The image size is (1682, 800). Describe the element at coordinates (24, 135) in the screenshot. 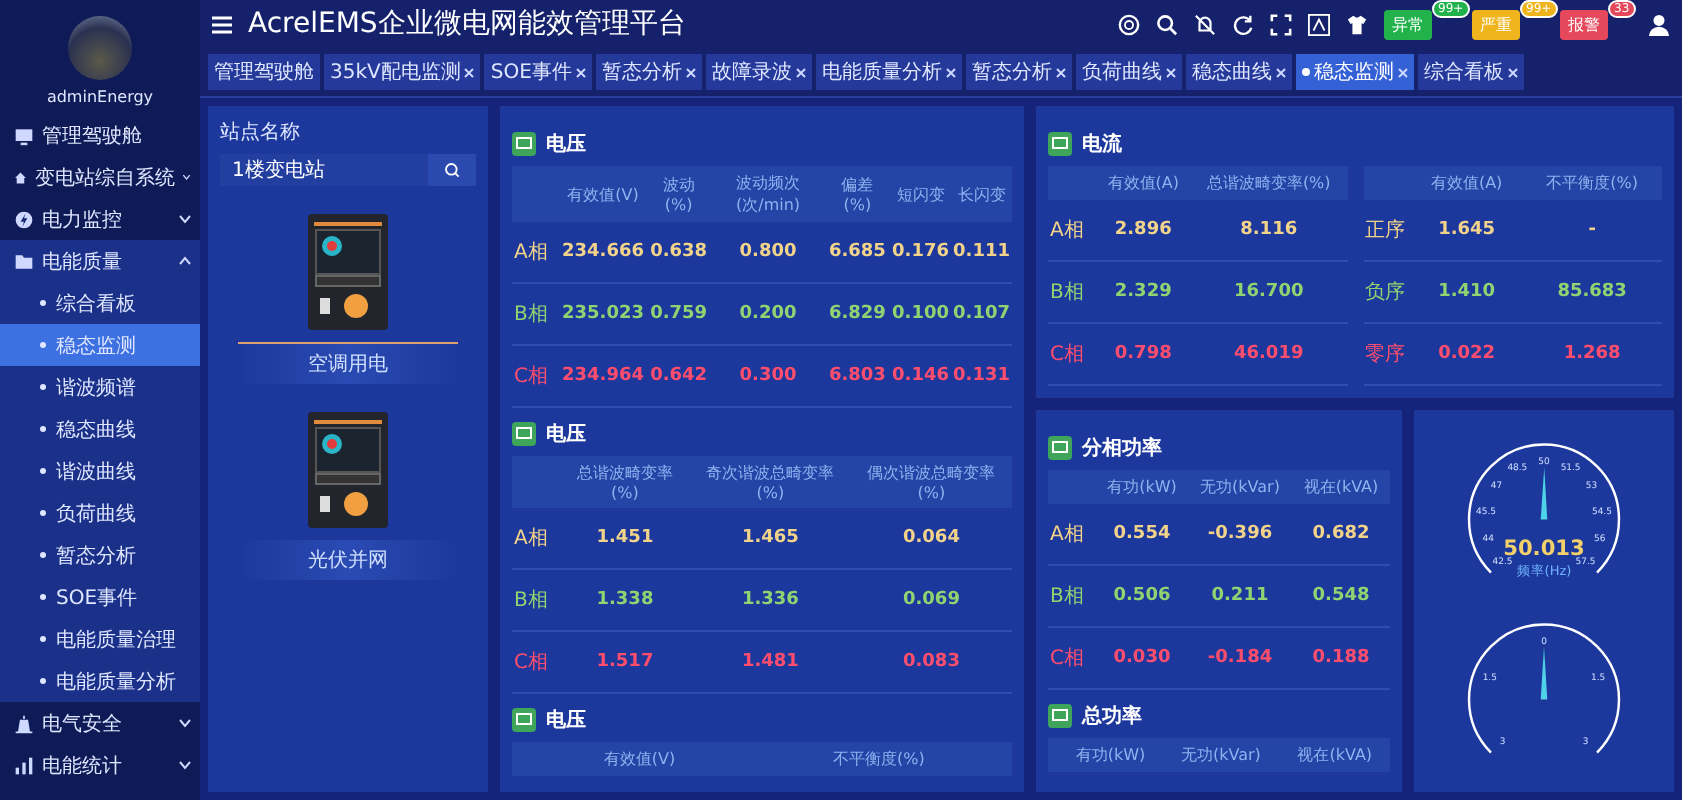

I see `monitor-icon` at that location.